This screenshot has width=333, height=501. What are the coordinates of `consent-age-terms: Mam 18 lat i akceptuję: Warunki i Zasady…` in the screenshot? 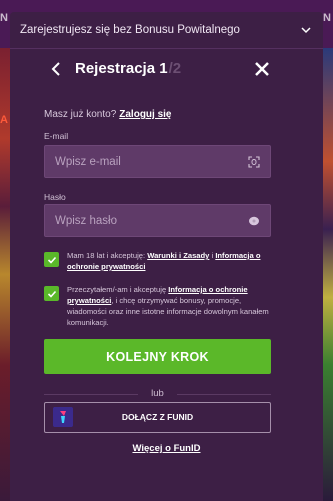 It's located at (159, 261).